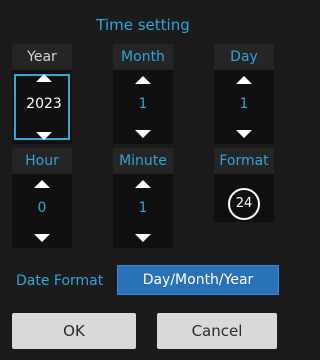 The width and height of the screenshot is (320, 360). I want to click on hour-spinner: Hour 0, so click(42, 198).